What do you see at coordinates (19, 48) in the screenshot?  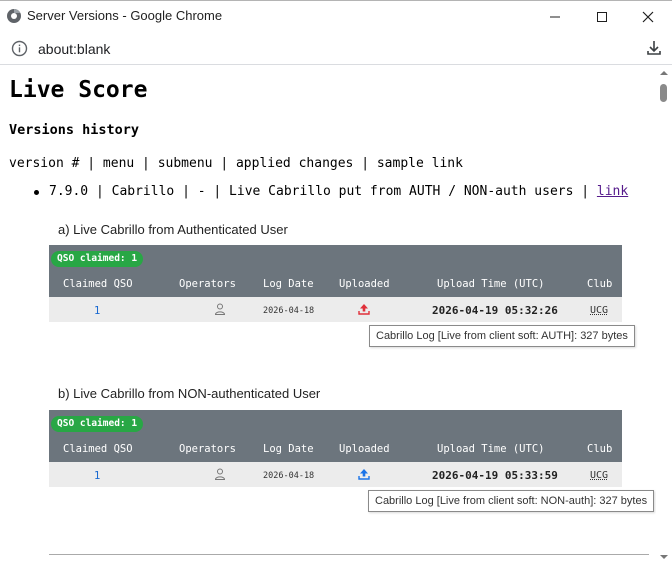 I see `info-icon` at bounding box center [19, 48].